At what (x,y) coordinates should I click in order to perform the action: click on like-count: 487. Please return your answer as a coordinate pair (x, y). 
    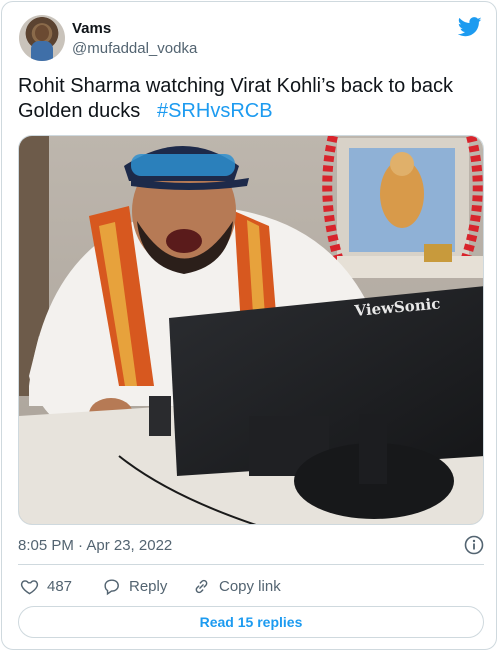
    Looking at the image, I should click on (60, 586).